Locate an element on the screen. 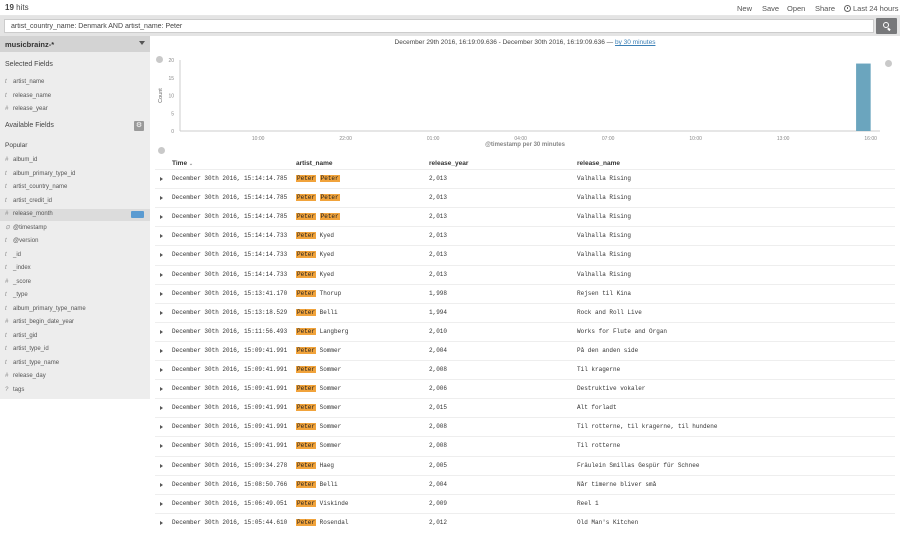 The image size is (900, 544). cell-release-name: På den anden side is located at coordinates (608, 350).